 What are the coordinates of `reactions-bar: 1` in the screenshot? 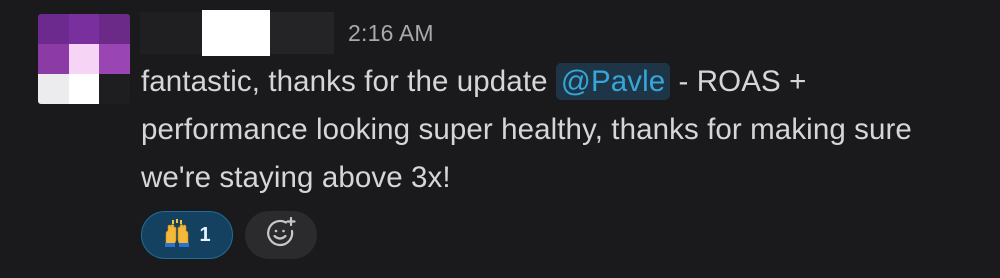 It's located at (229, 235).